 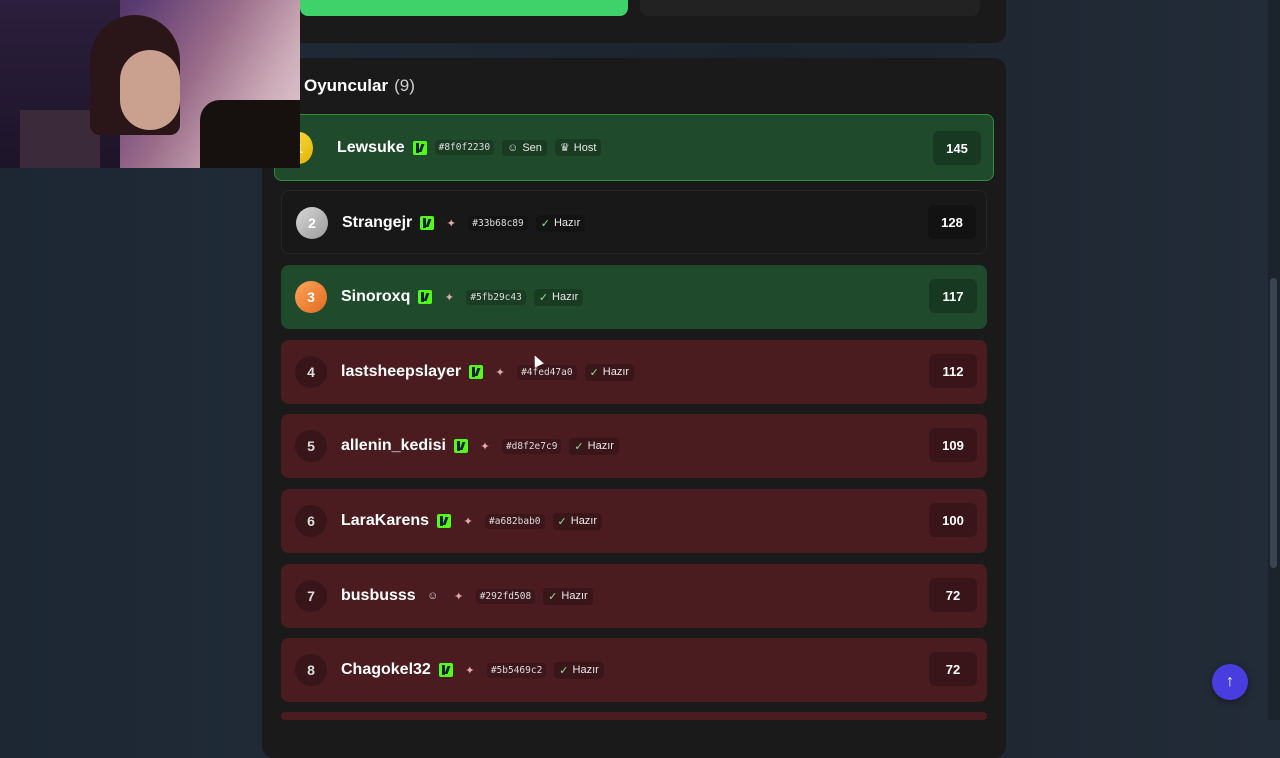 I want to click on player-name: Chagokel32, so click(x=386, y=670).